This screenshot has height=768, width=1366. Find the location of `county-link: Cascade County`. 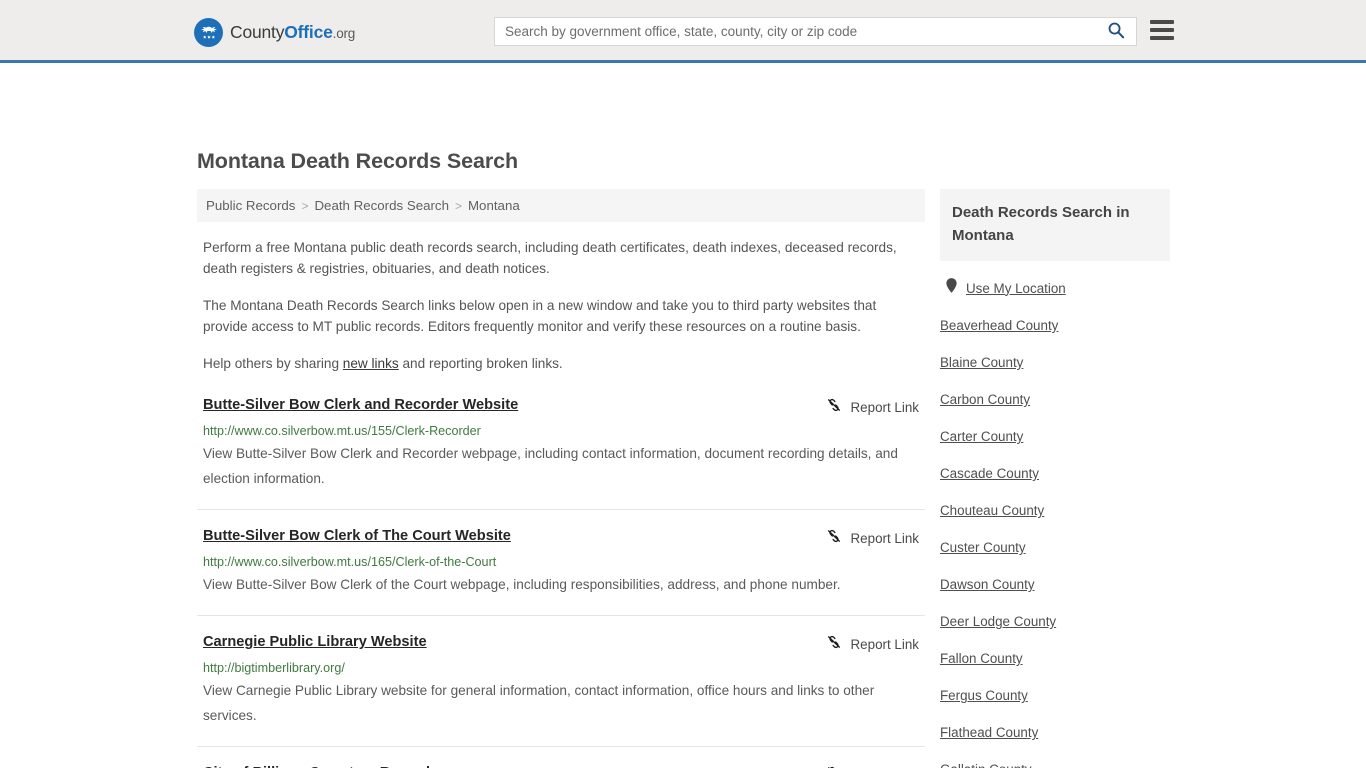

county-link: Cascade County is located at coordinates (989, 473).